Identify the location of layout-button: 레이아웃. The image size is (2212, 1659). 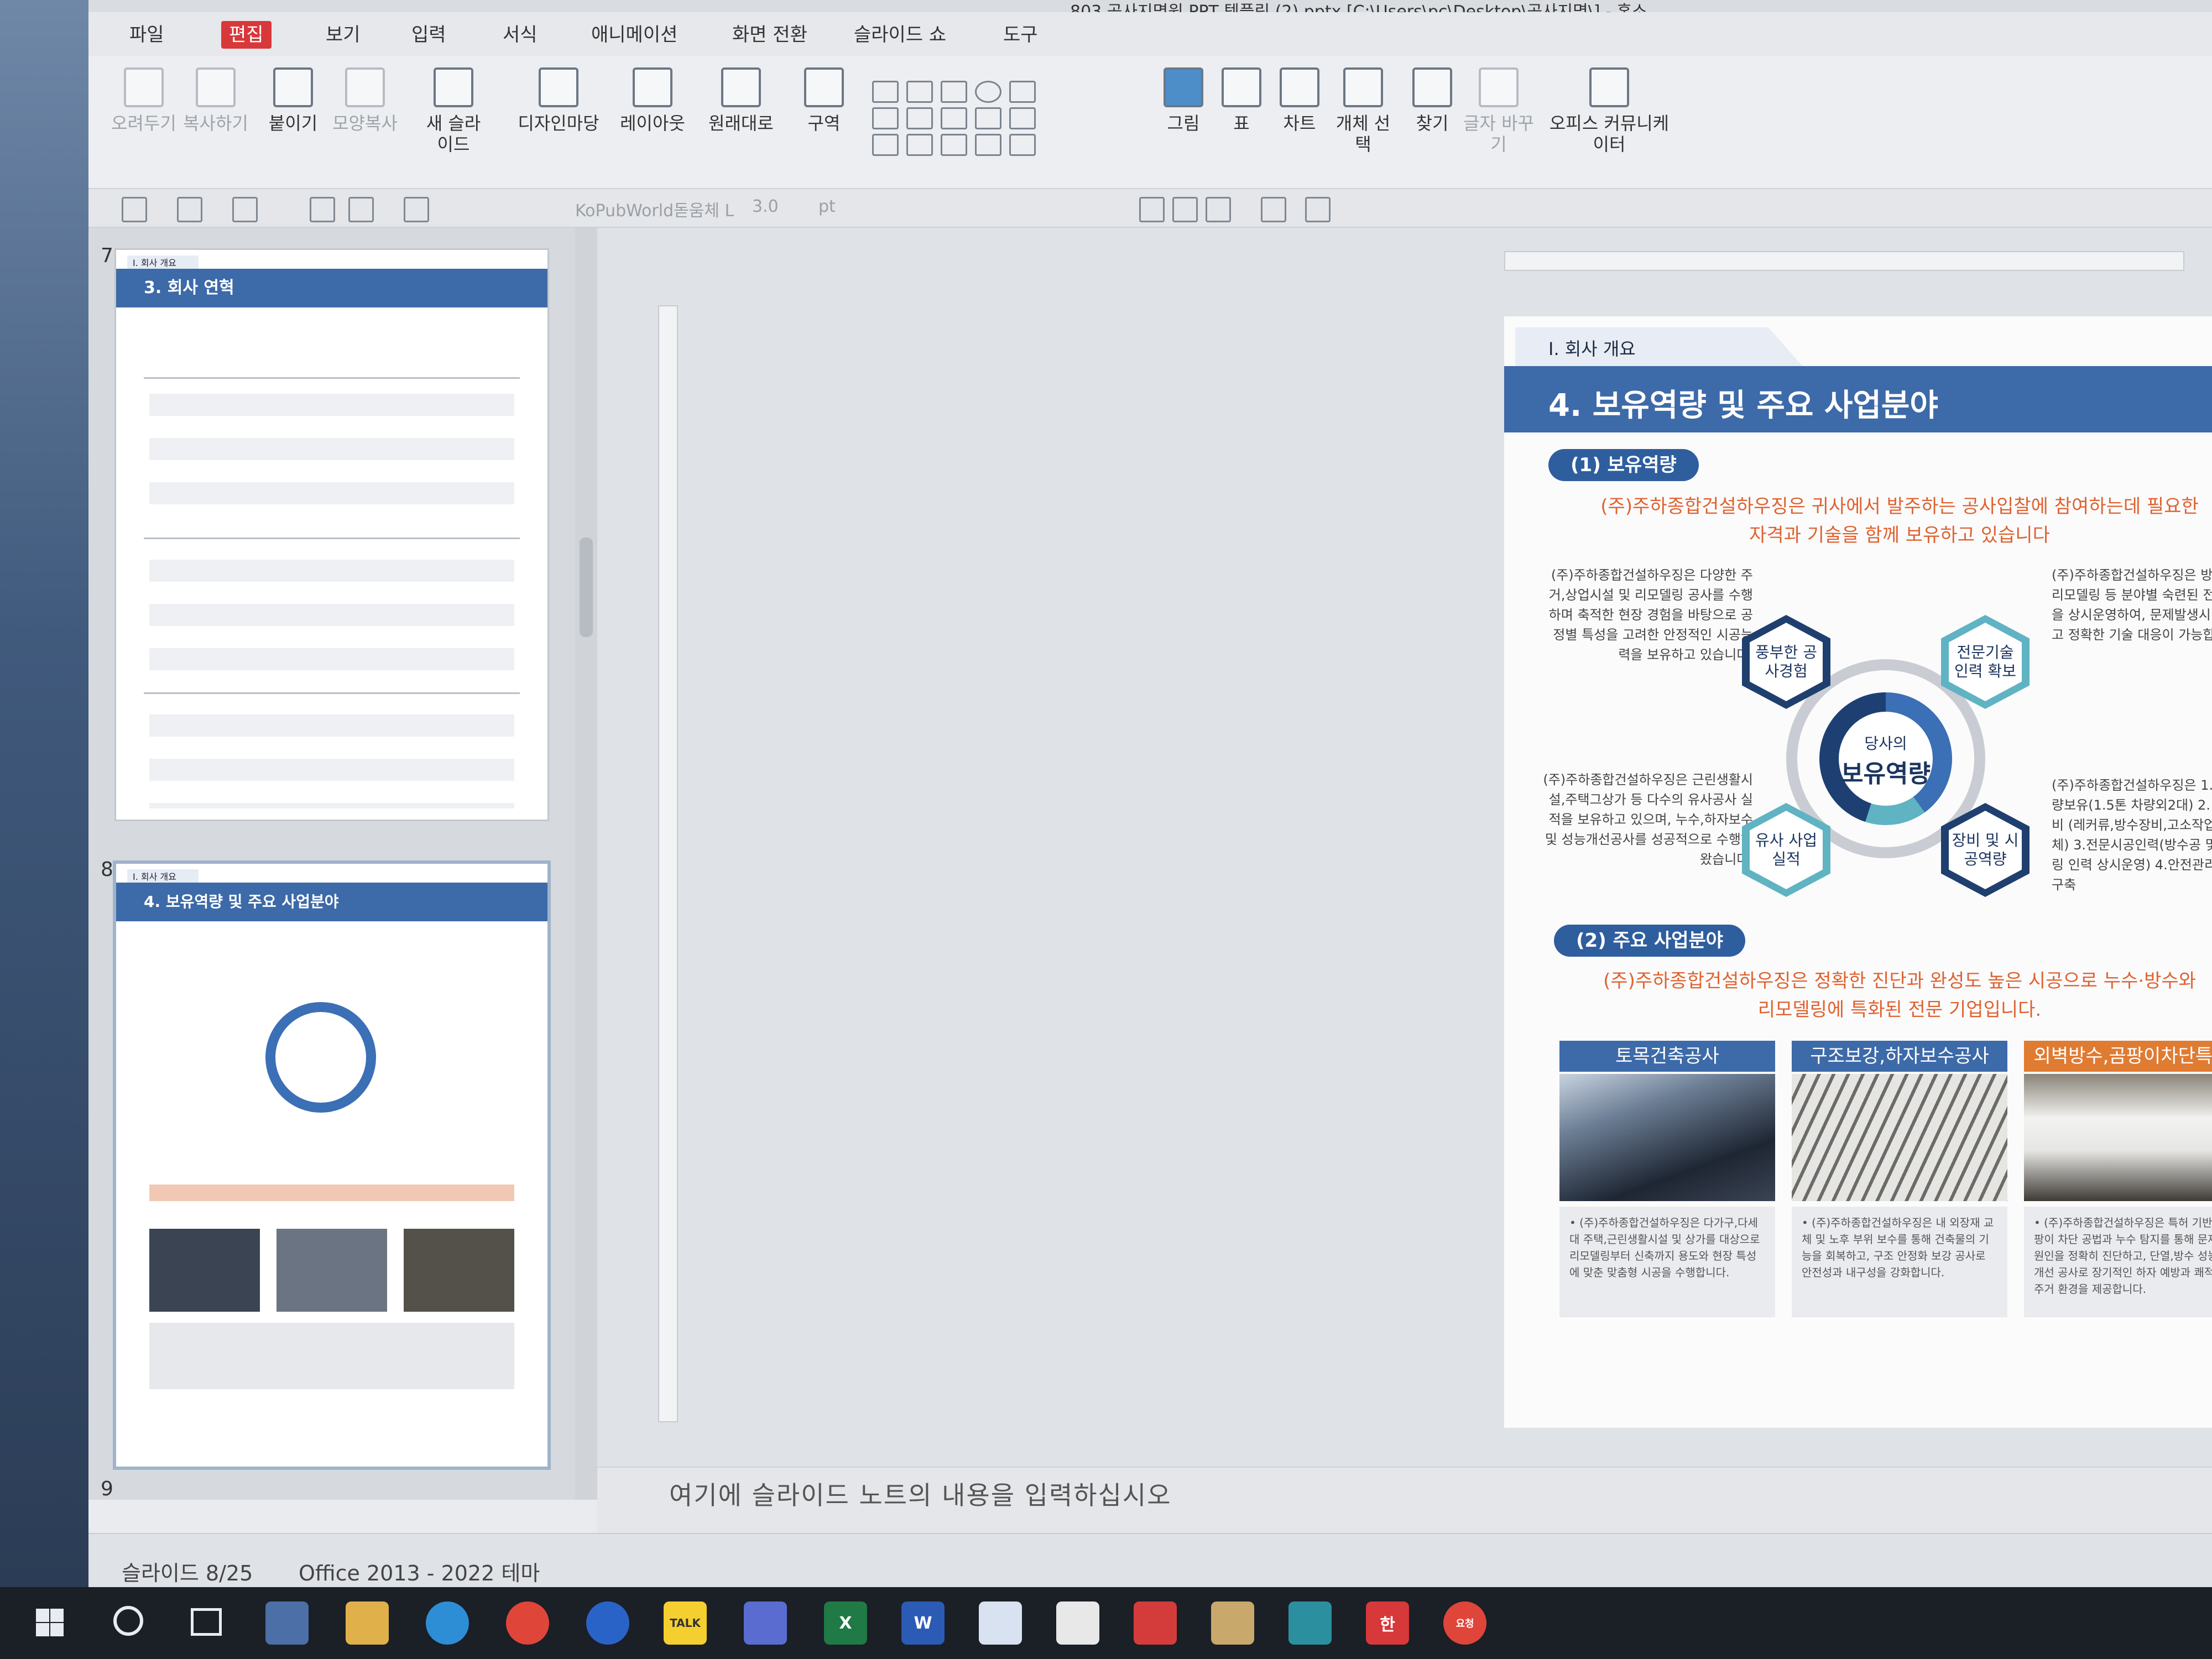
(653, 100).